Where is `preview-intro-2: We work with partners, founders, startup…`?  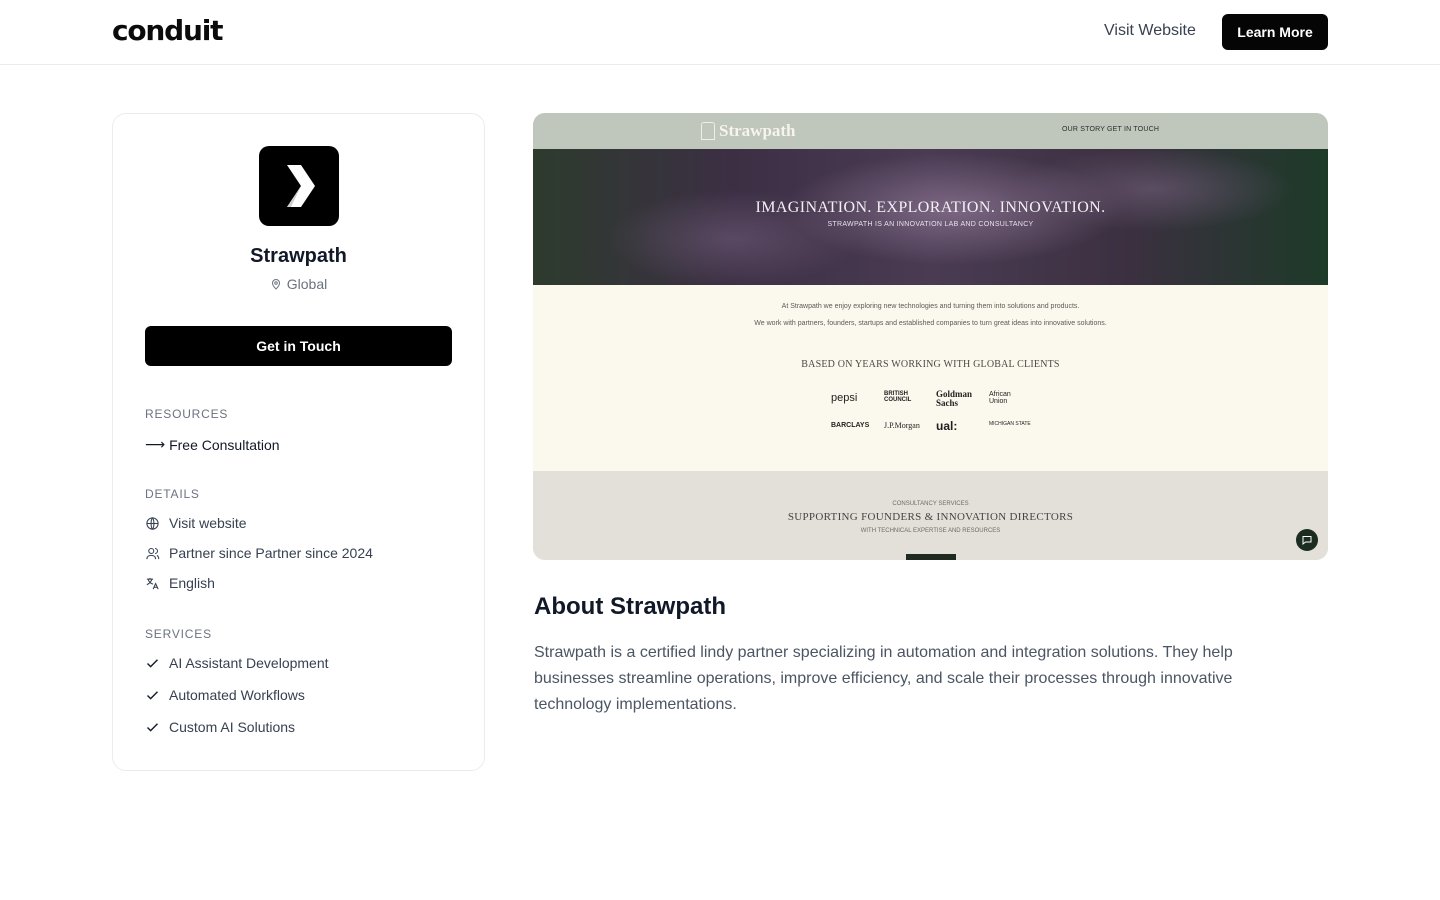 preview-intro-2: We work with partners, founders, startup… is located at coordinates (930, 323).